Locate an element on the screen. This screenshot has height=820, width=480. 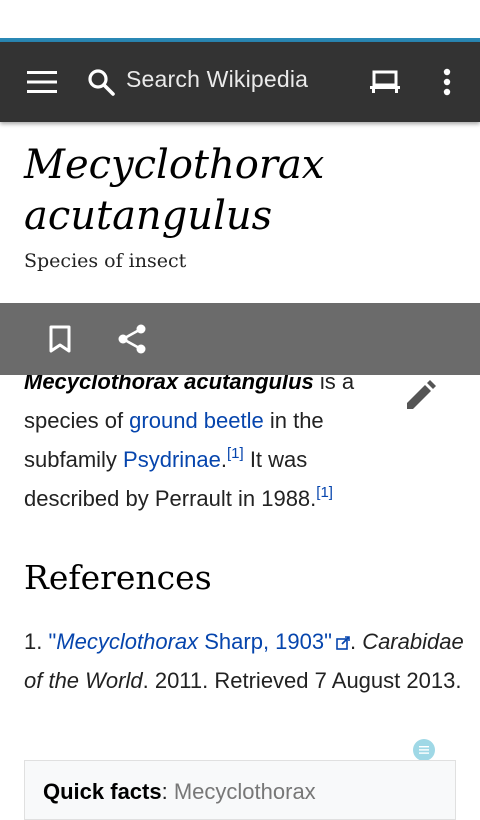
link-psydrinae: Psydrinae is located at coordinates (172, 459).